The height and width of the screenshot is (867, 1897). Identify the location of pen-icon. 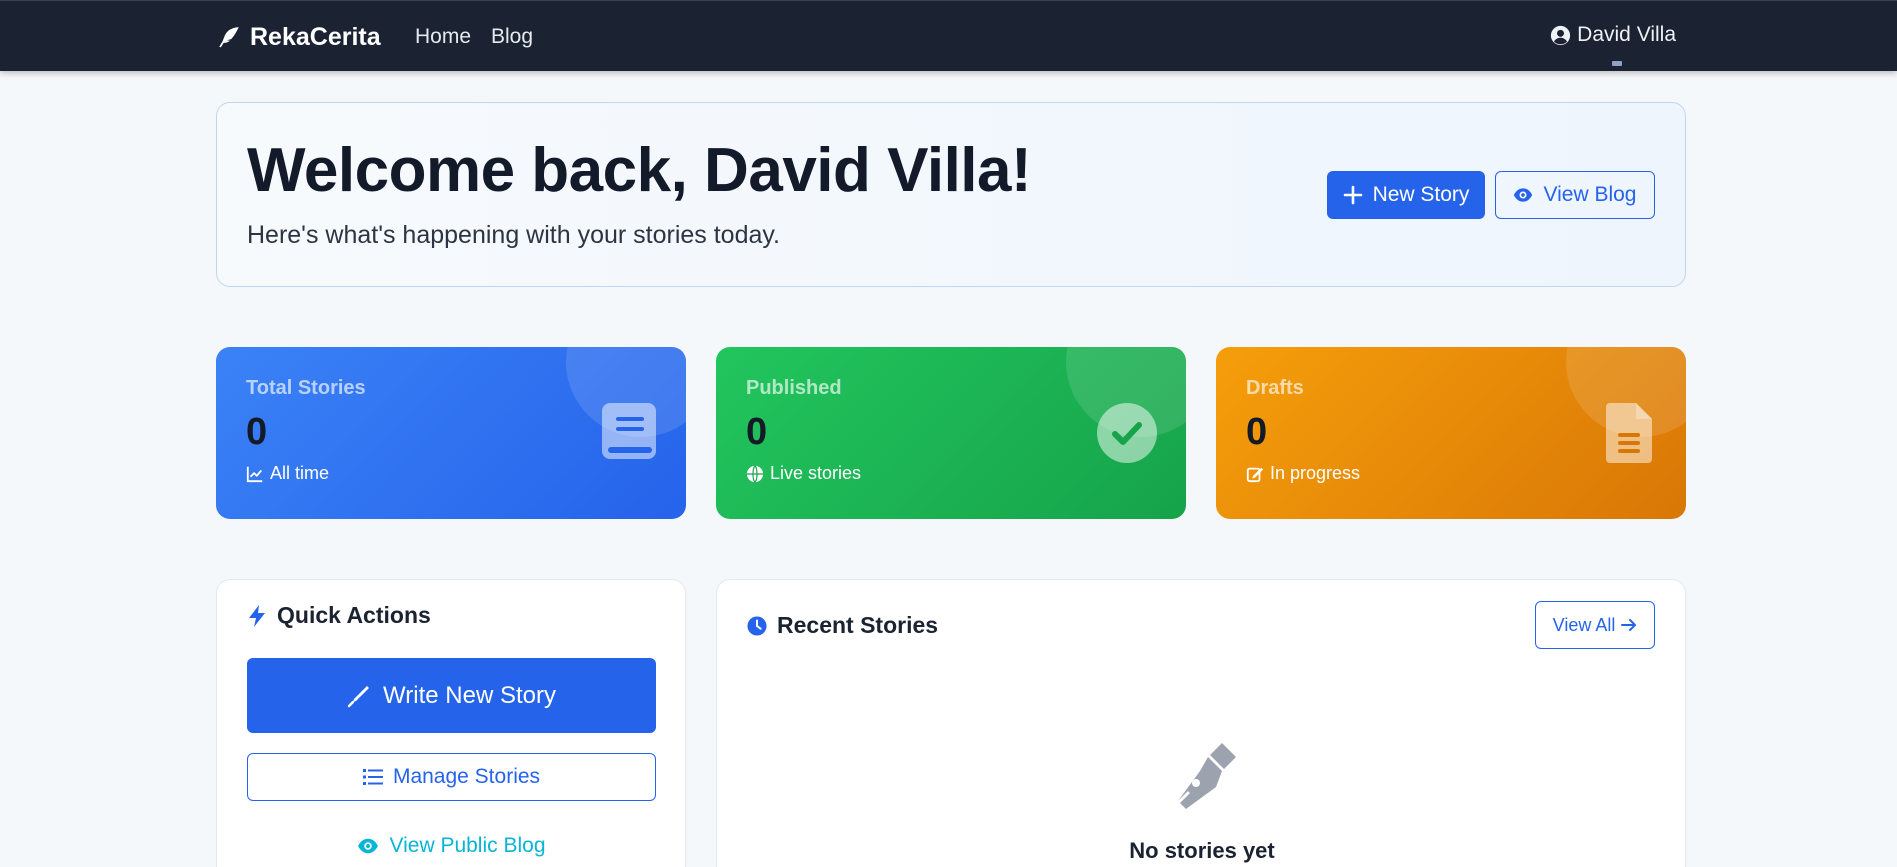
(358, 696).